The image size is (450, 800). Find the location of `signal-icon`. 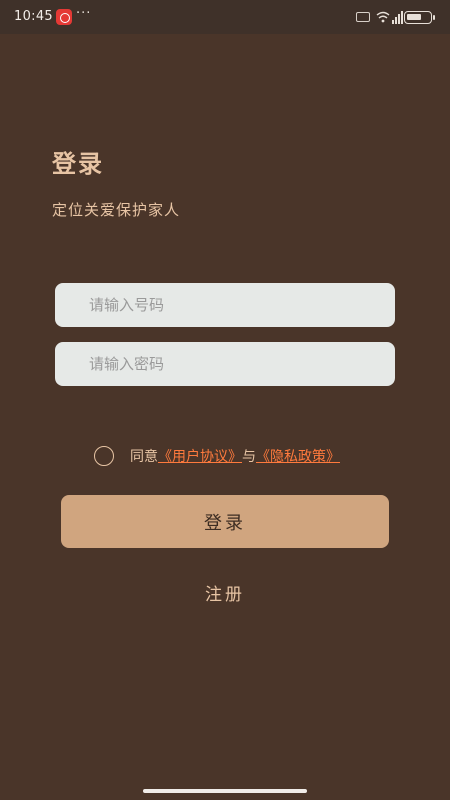

signal-icon is located at coordinates (398, 17).